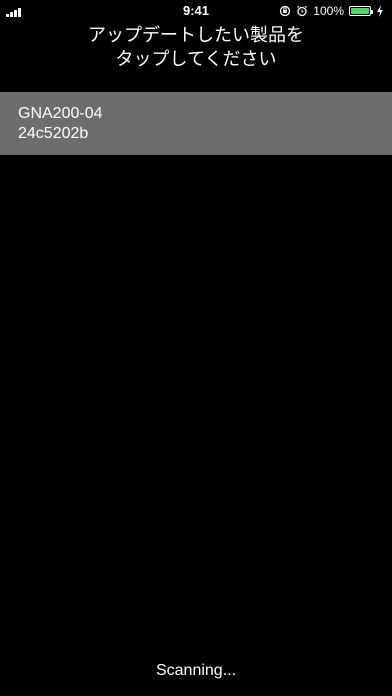  Describe the element at coordinates (302, 11) in the screenshot. I see `alarm-icon` at that location.